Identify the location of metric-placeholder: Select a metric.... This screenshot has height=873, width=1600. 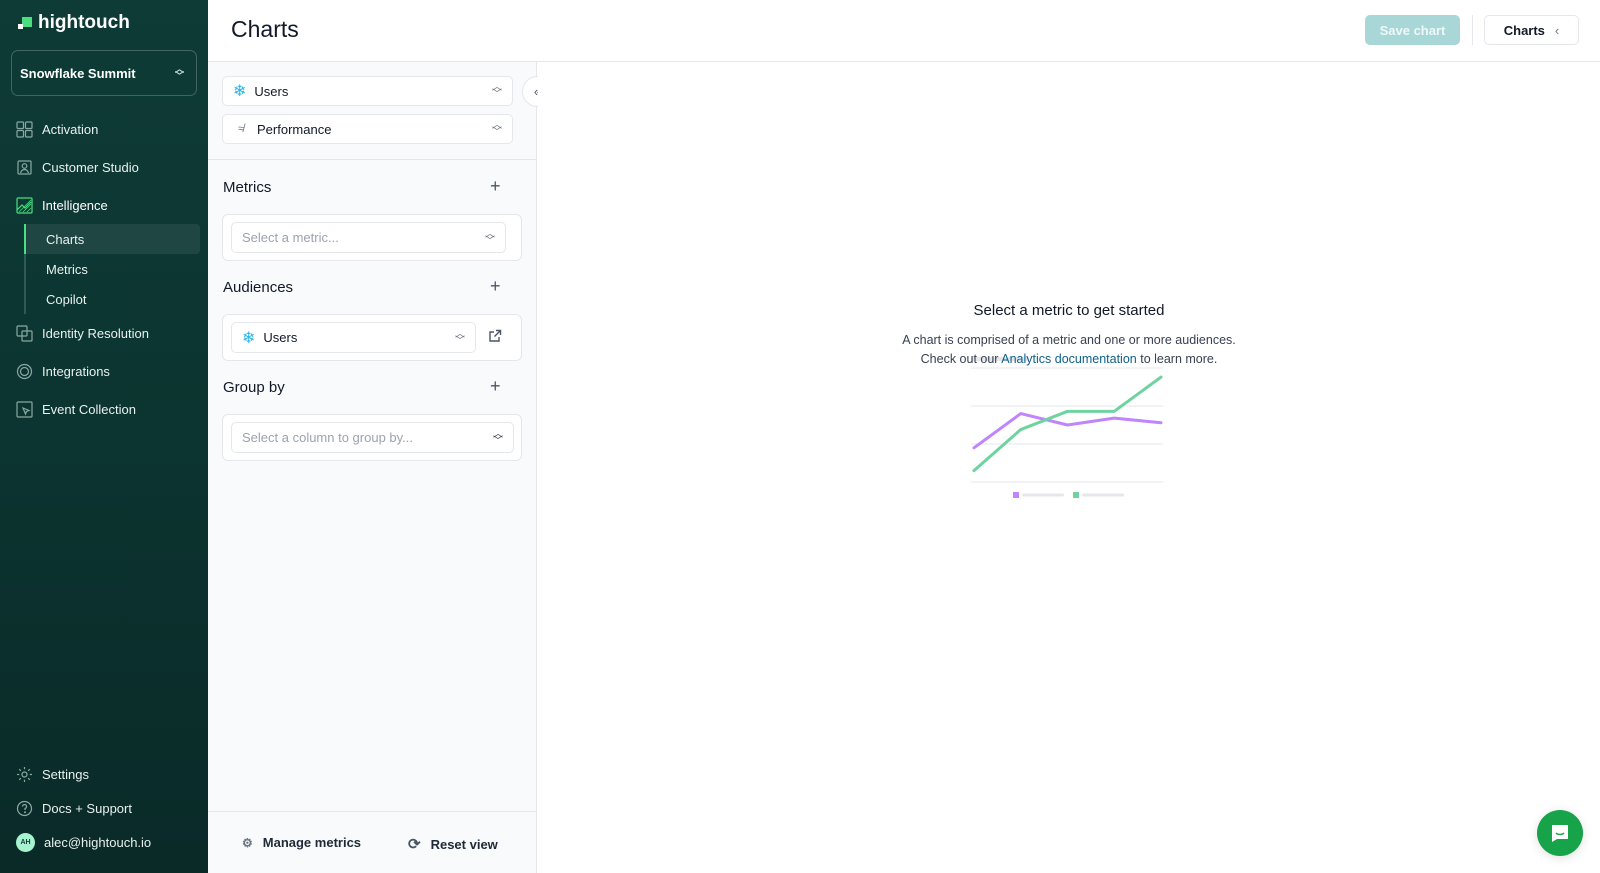
(290, 237).